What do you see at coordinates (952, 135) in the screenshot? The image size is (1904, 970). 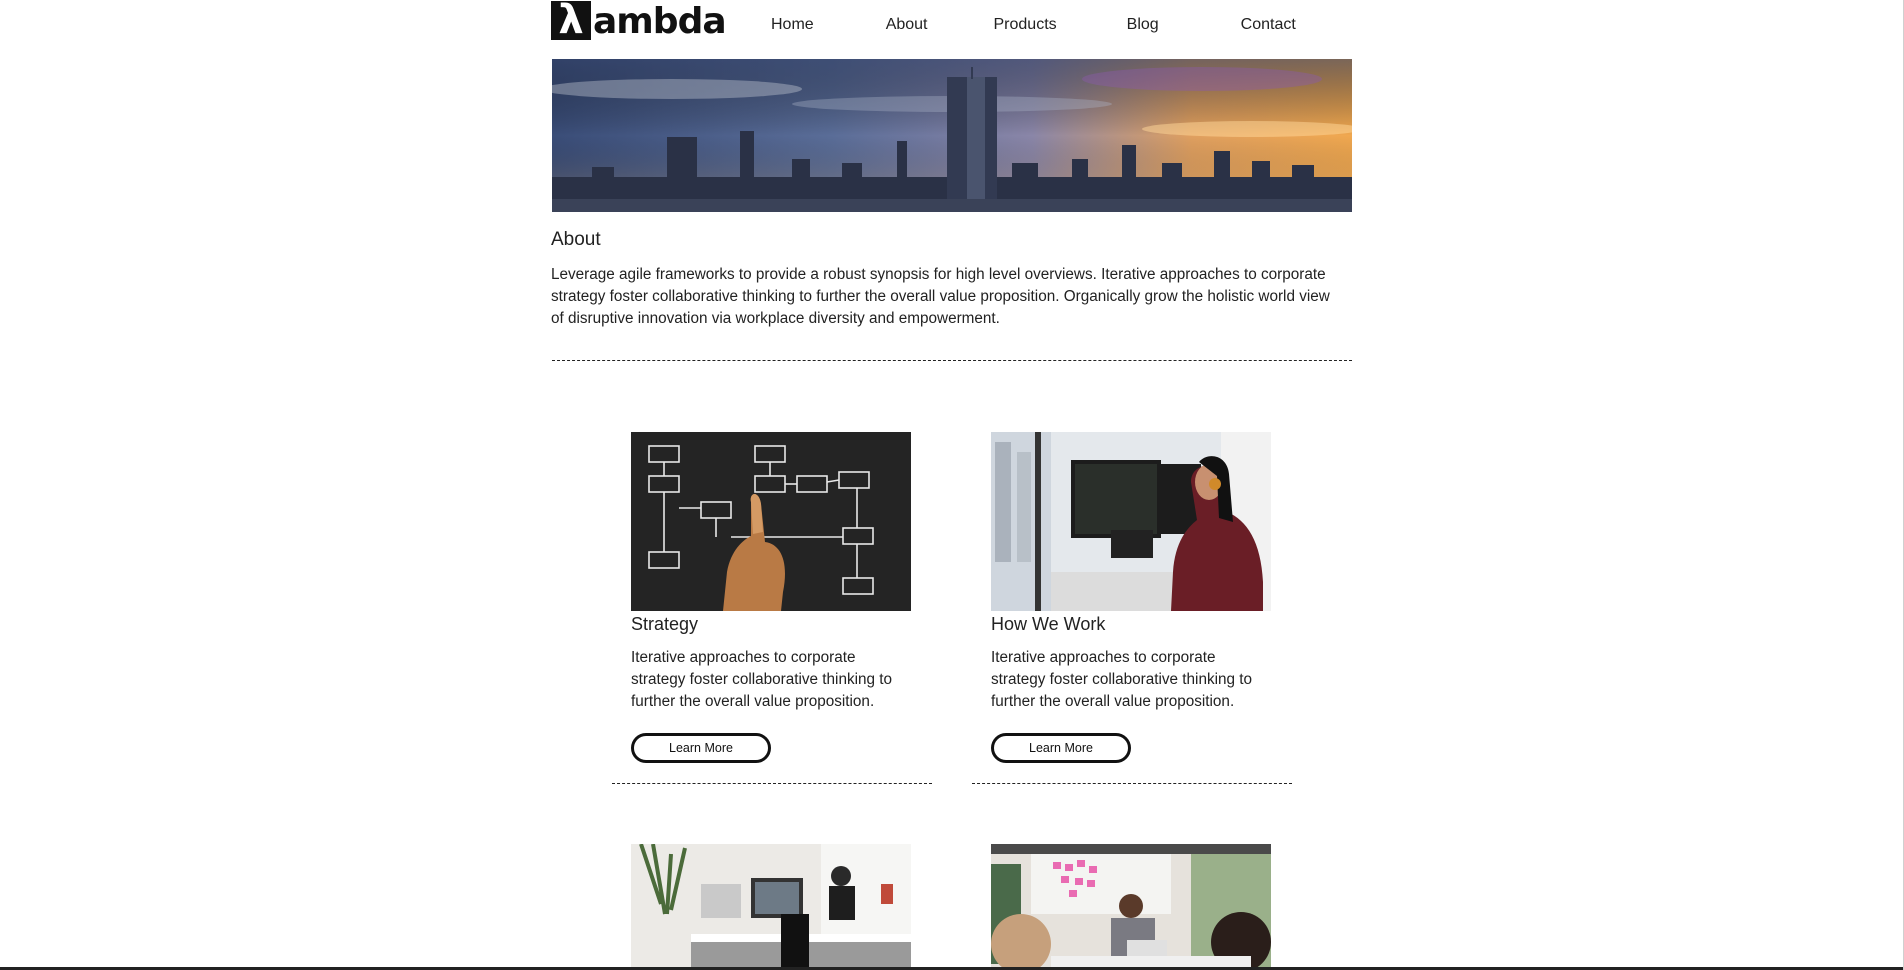 I see `hero-city-skyline-image` at bounding box center [952, 135].